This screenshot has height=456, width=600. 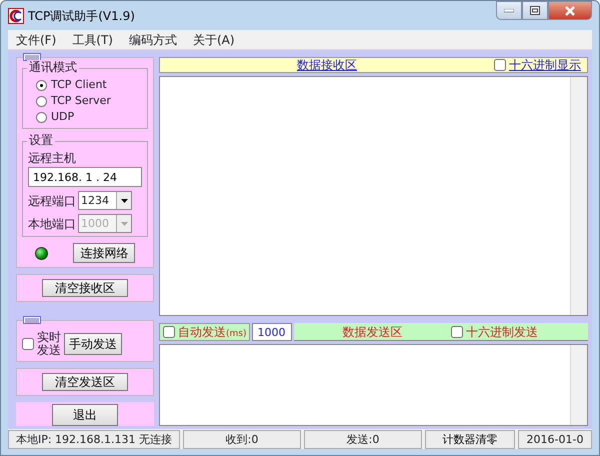 I want to click on exit-button: 退出, so click(x=85, y=415).